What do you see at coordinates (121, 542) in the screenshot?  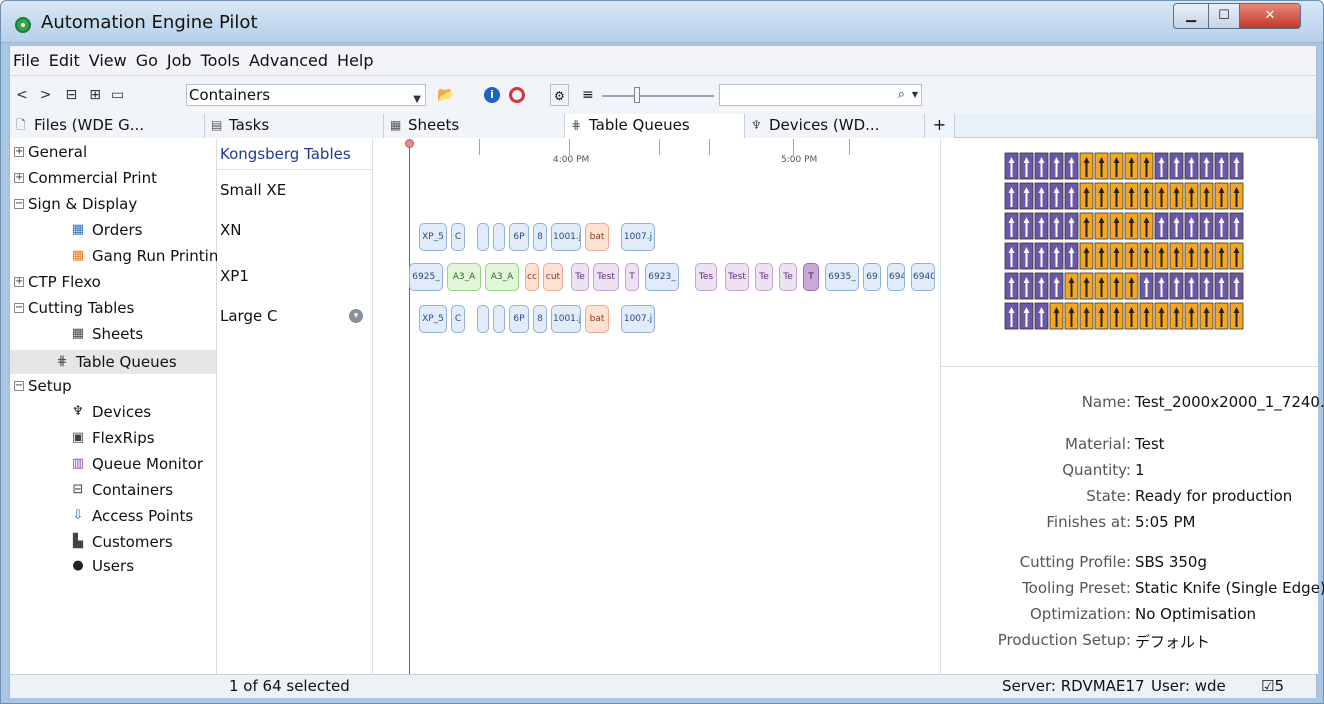 I see `nav-customers: ▙ Customers` at bounding box center [121, 542].